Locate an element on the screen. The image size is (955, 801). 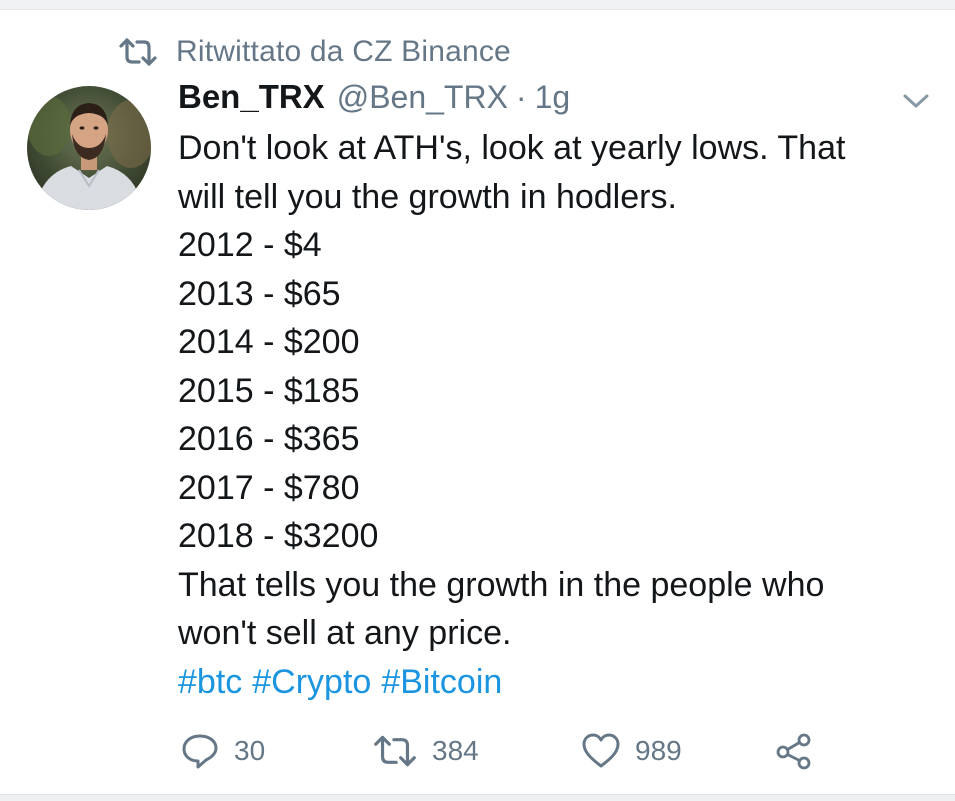
author-handle: @Ben_TRX is located at coordinates (422, 97).